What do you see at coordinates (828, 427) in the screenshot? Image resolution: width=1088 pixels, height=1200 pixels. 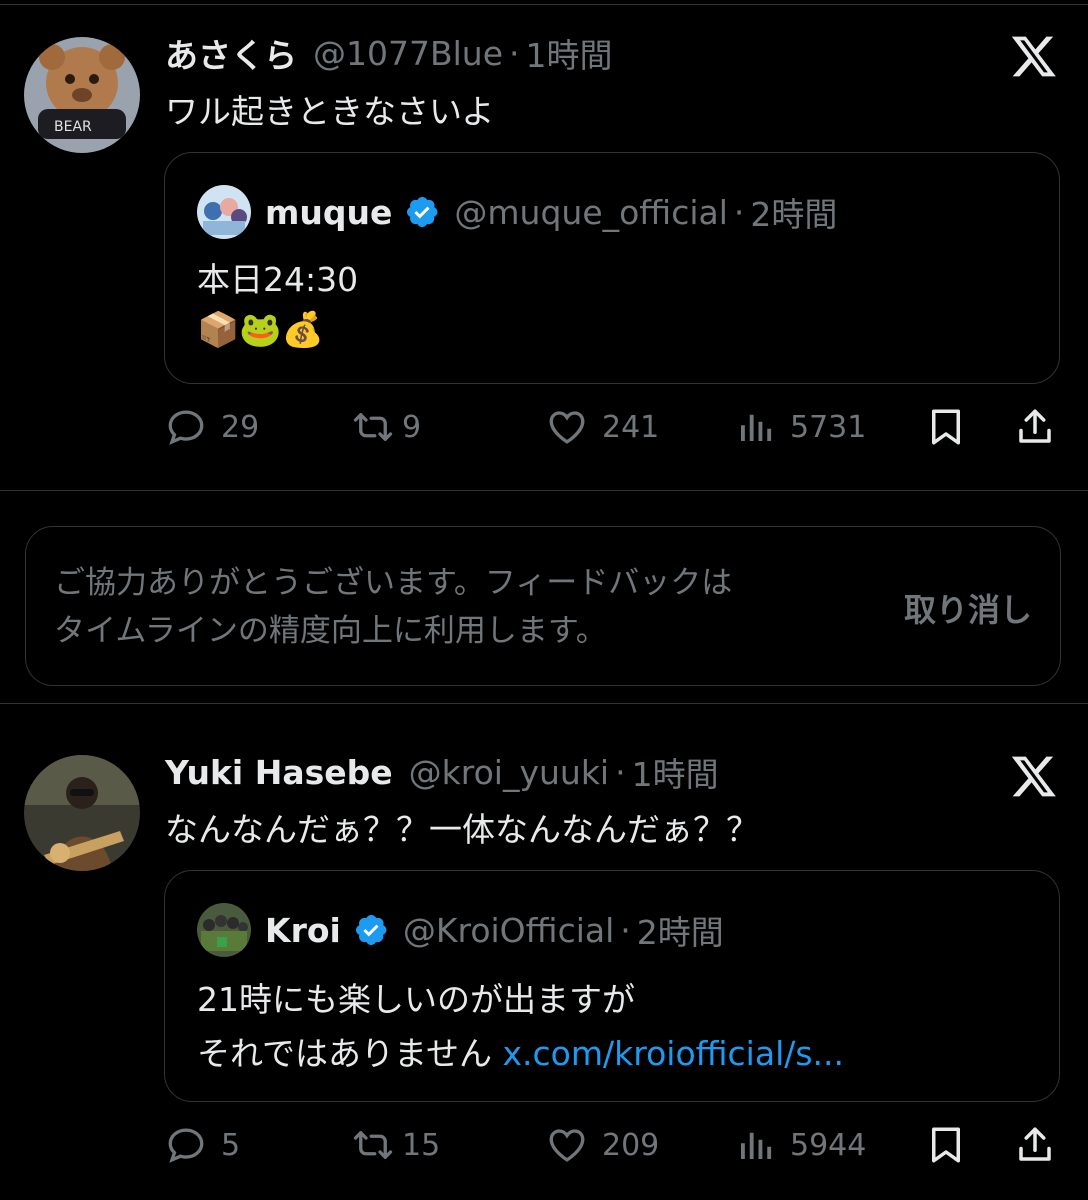 I see `views-count: 5731` at bounding box center [828, 427].